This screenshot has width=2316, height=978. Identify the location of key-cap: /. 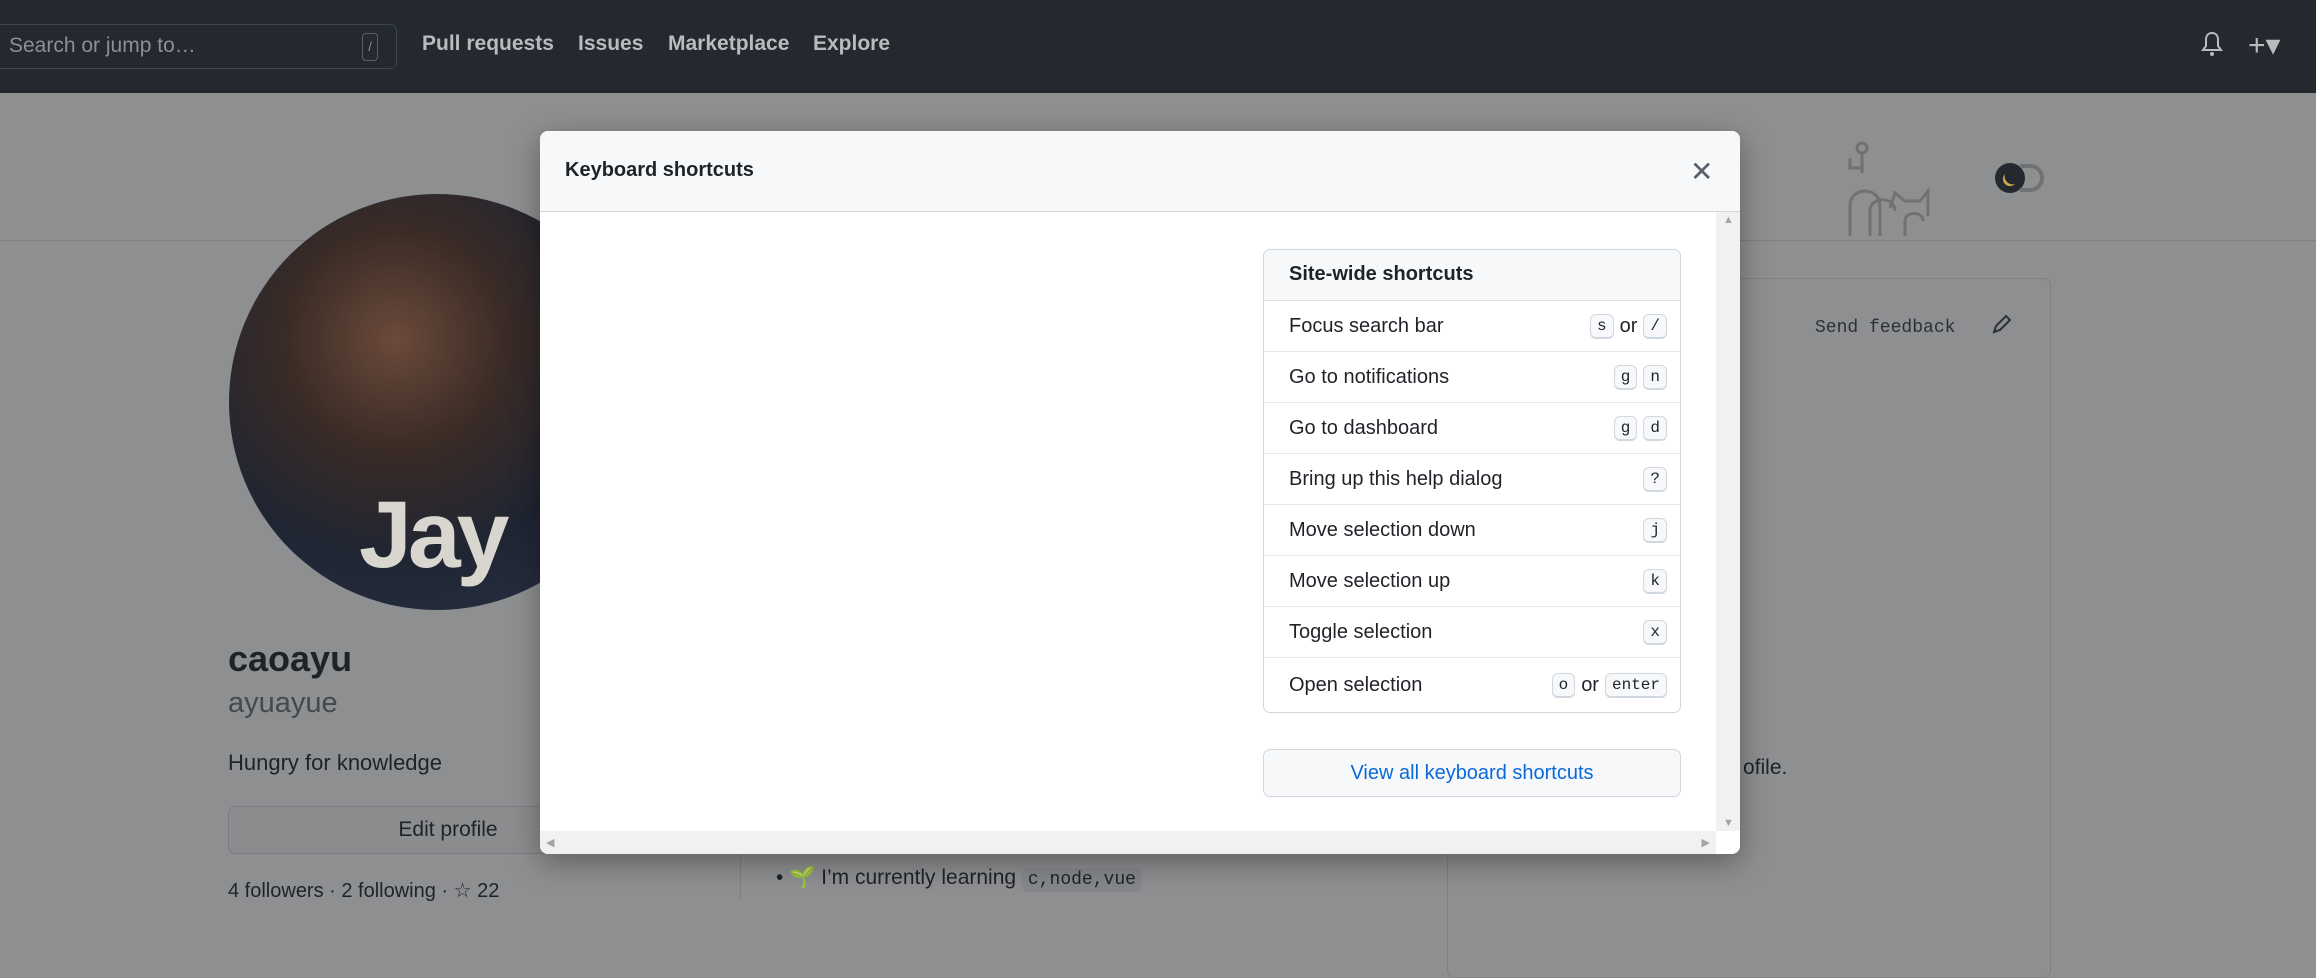
(1655, 326).